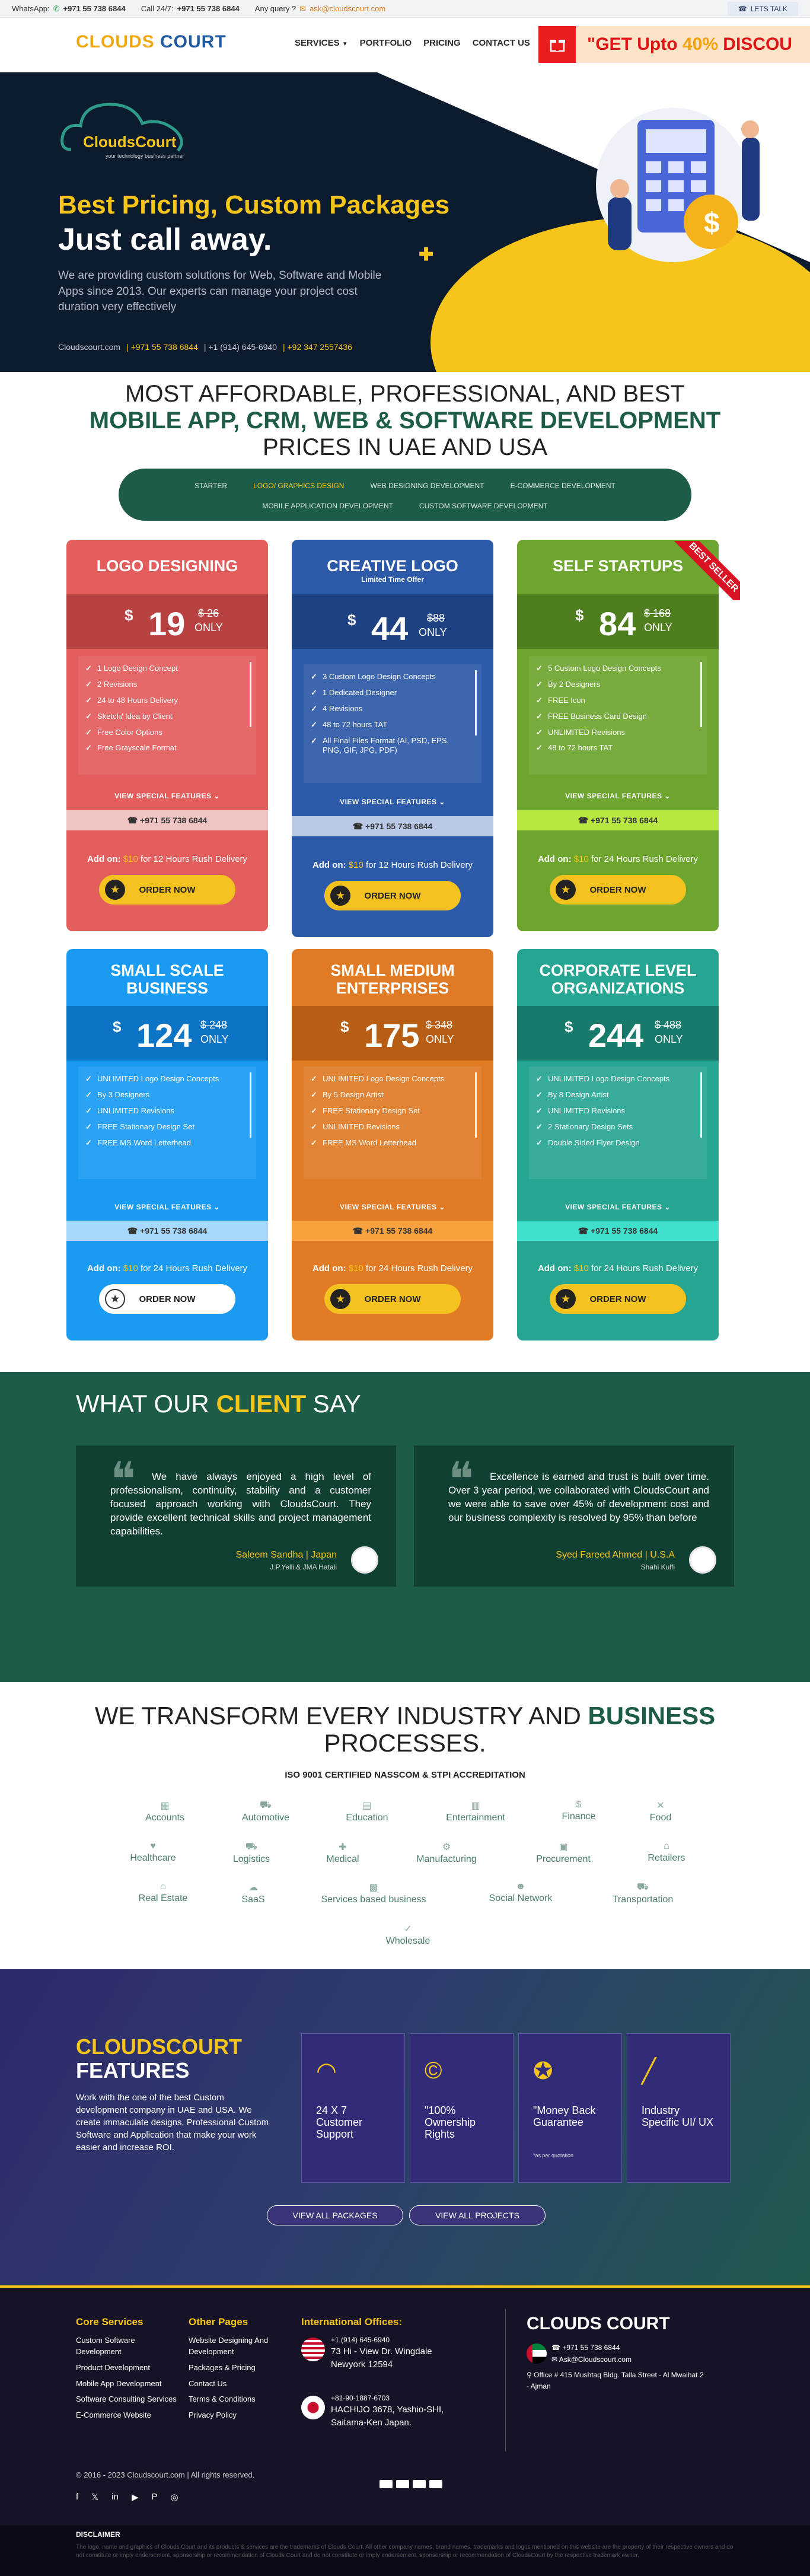 The image size is (810, 2576). What do you see at coordinates (763, 9) in the screenshot?
I see `lets-talk-button: ☎ LETS TALK` at bounding box center [763, 9].